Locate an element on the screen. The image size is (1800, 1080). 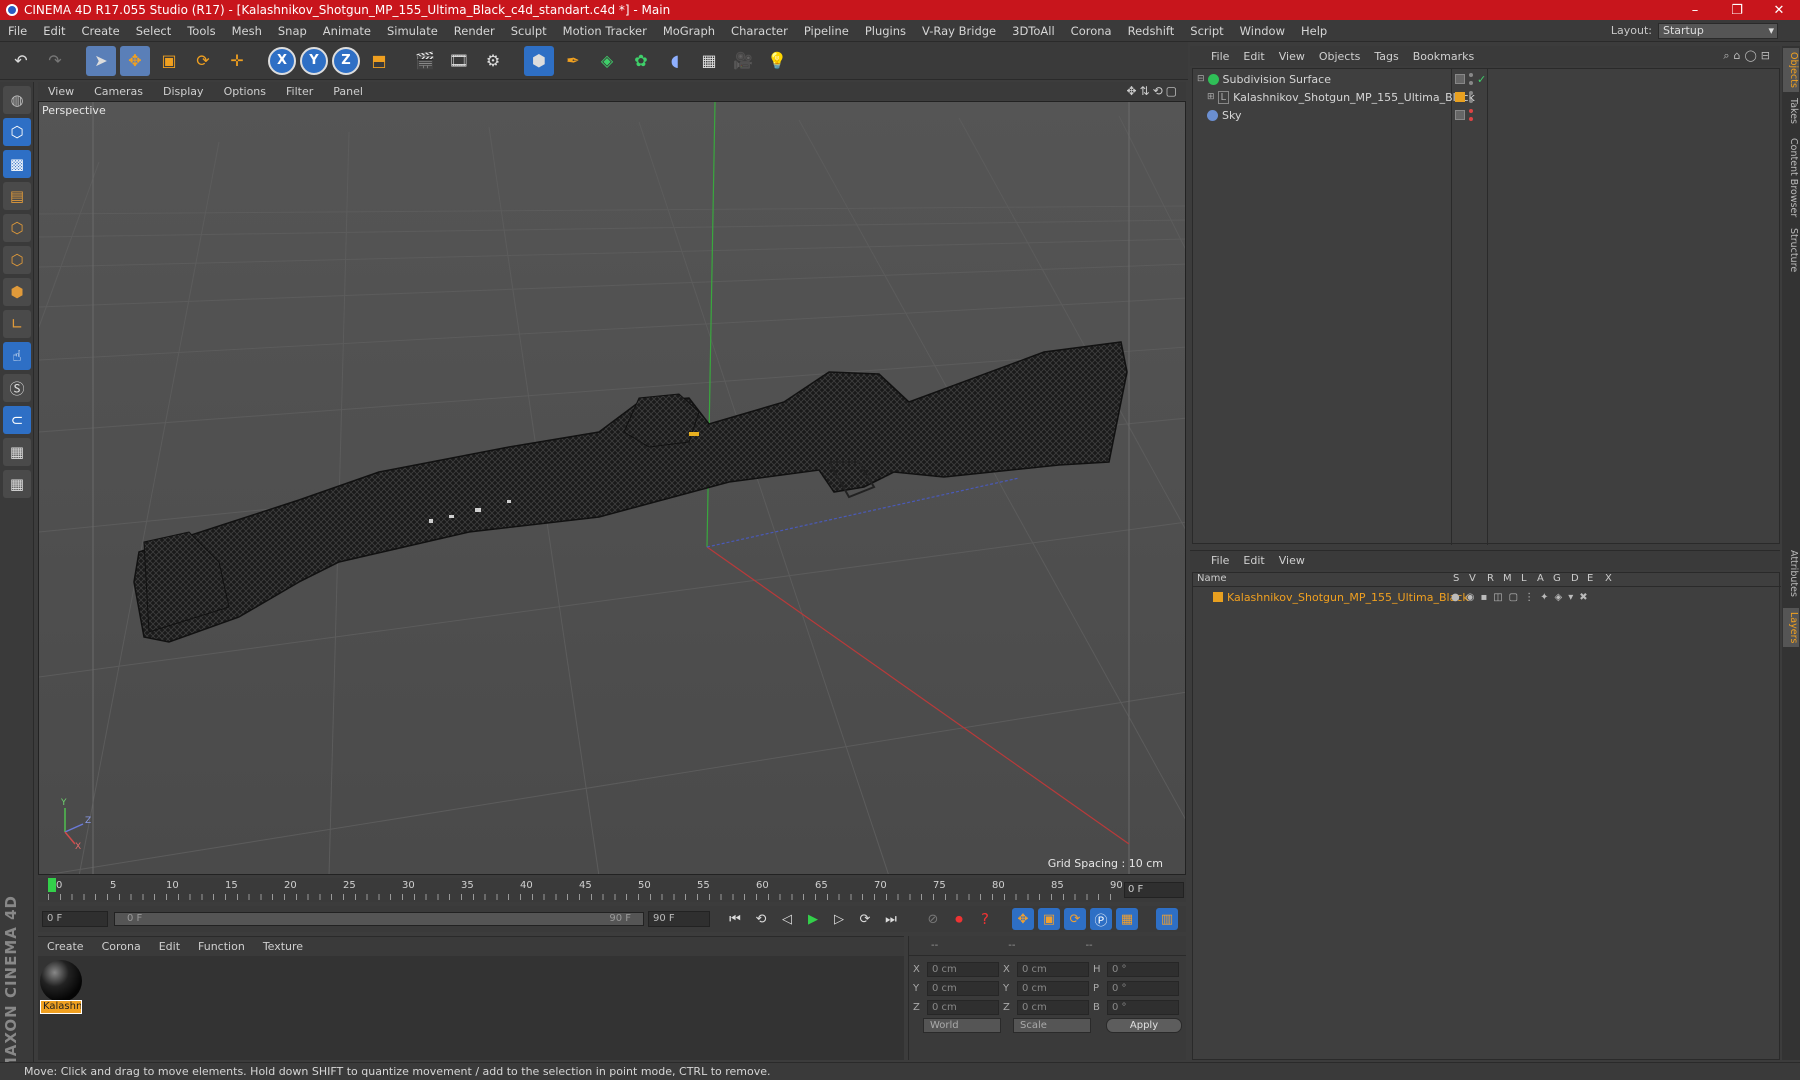
size-mode-select: Scale is located at coordinates (1052, 1025).